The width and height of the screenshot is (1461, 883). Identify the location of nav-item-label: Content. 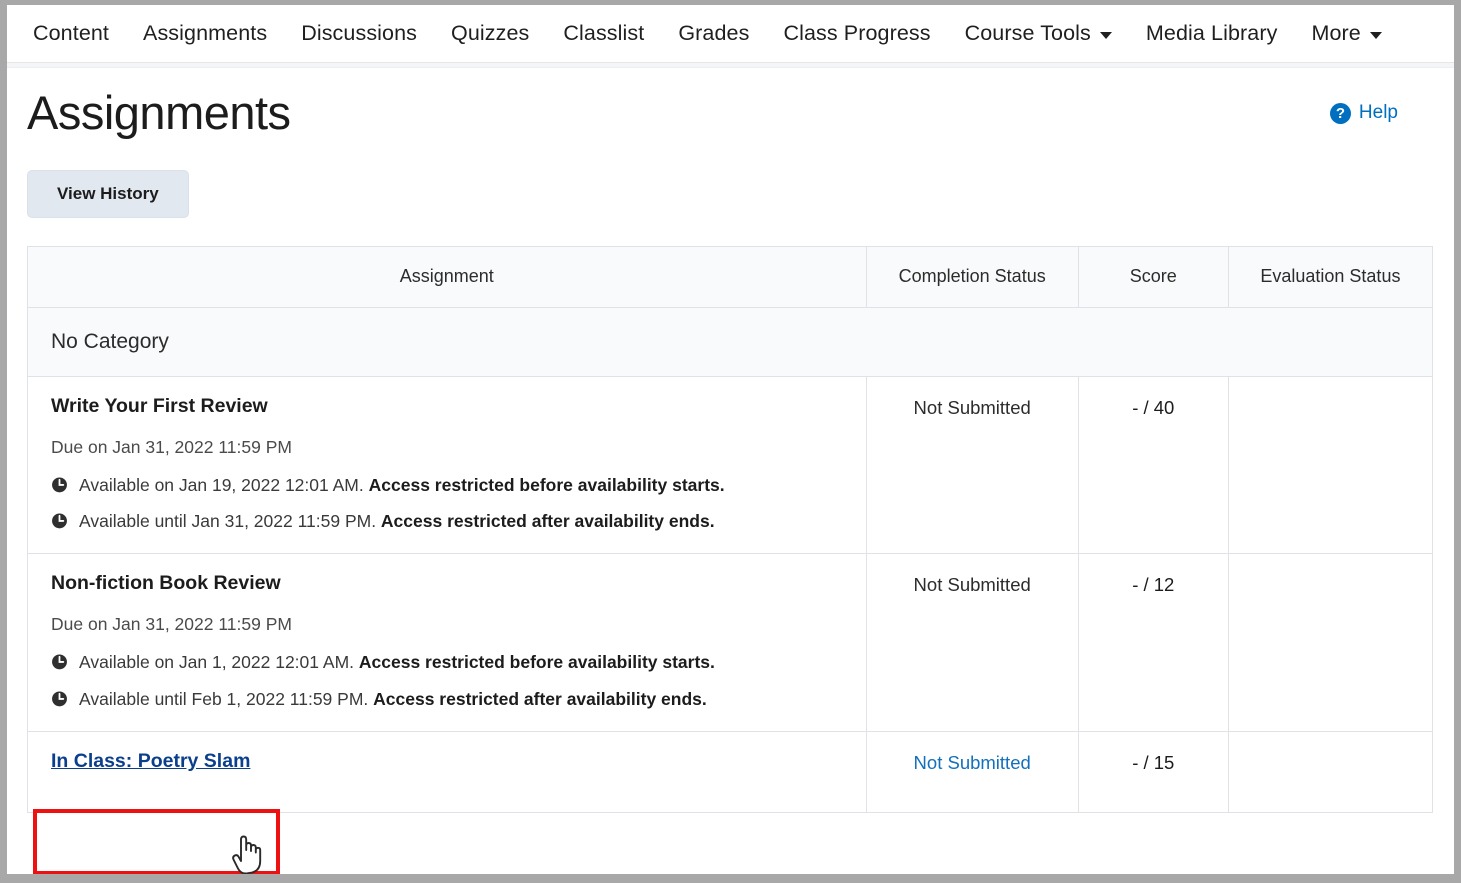
(71, 32).